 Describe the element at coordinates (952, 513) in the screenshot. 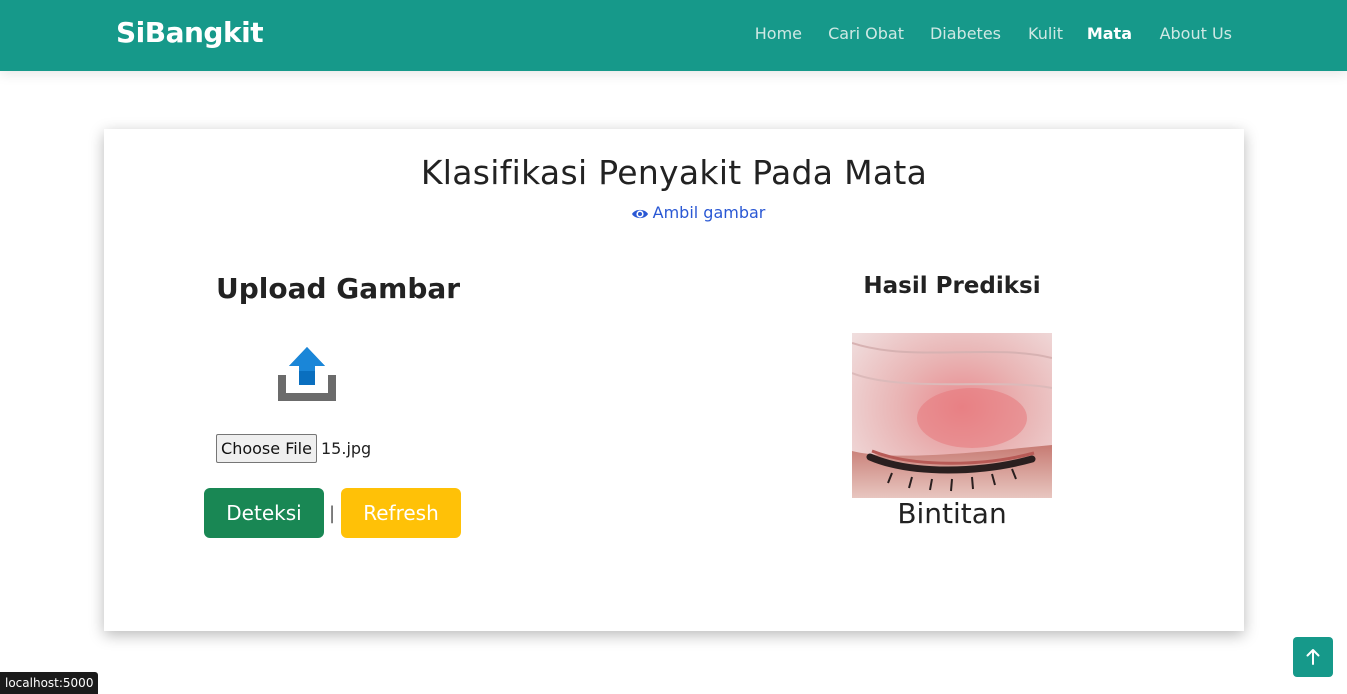

I see `prediction-label: Bintitan` at that location.